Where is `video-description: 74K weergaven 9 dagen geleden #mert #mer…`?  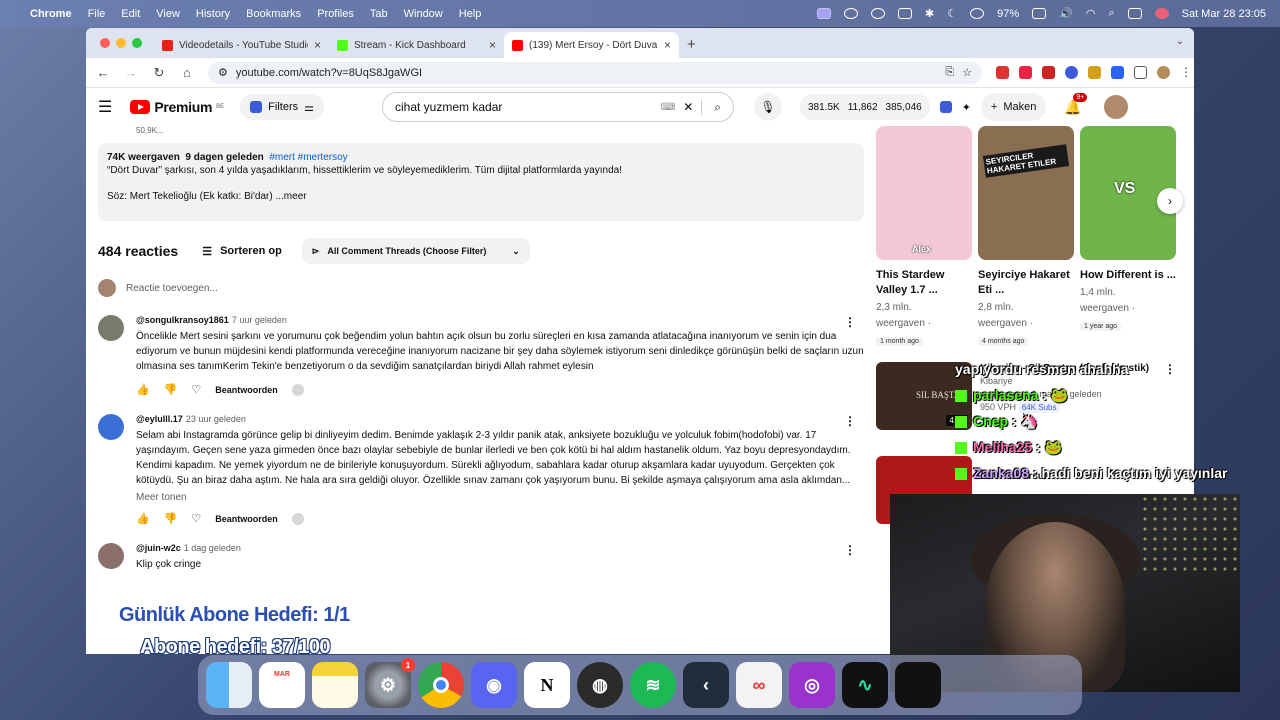
video-description: 74K weergaven 9 dagen geleden #mert #mer… is located at coordinates (481, 182).